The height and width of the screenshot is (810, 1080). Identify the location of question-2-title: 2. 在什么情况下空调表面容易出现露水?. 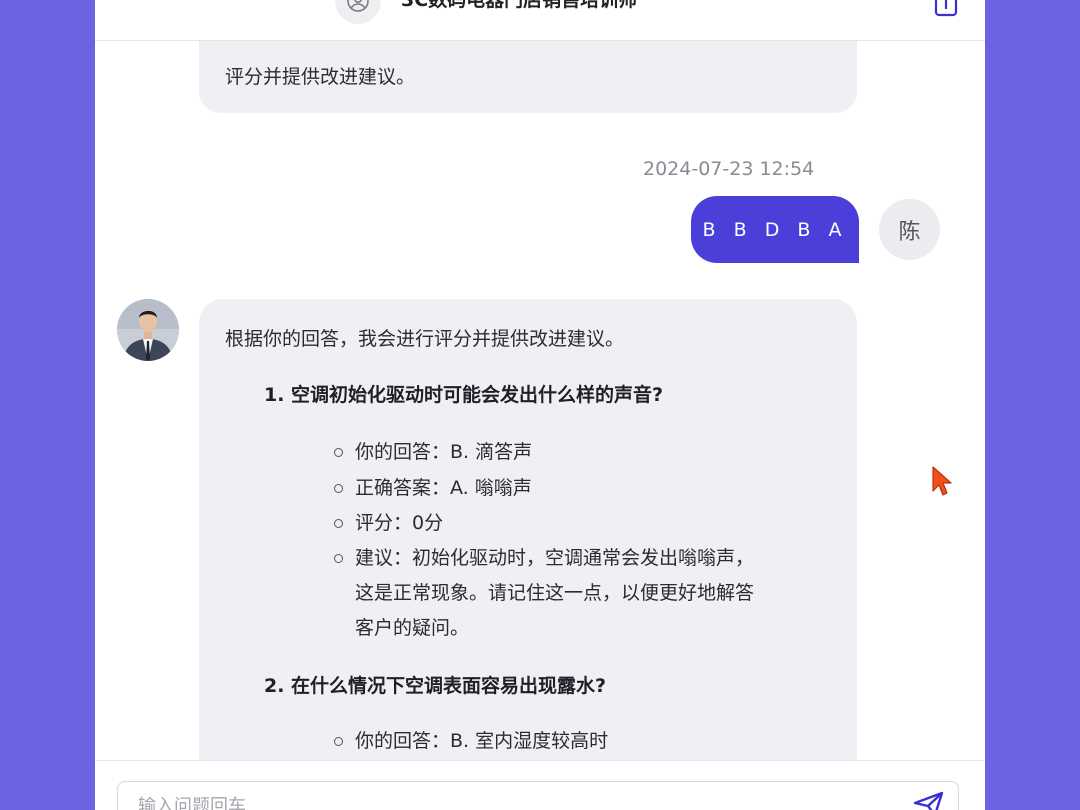
(435, 686).